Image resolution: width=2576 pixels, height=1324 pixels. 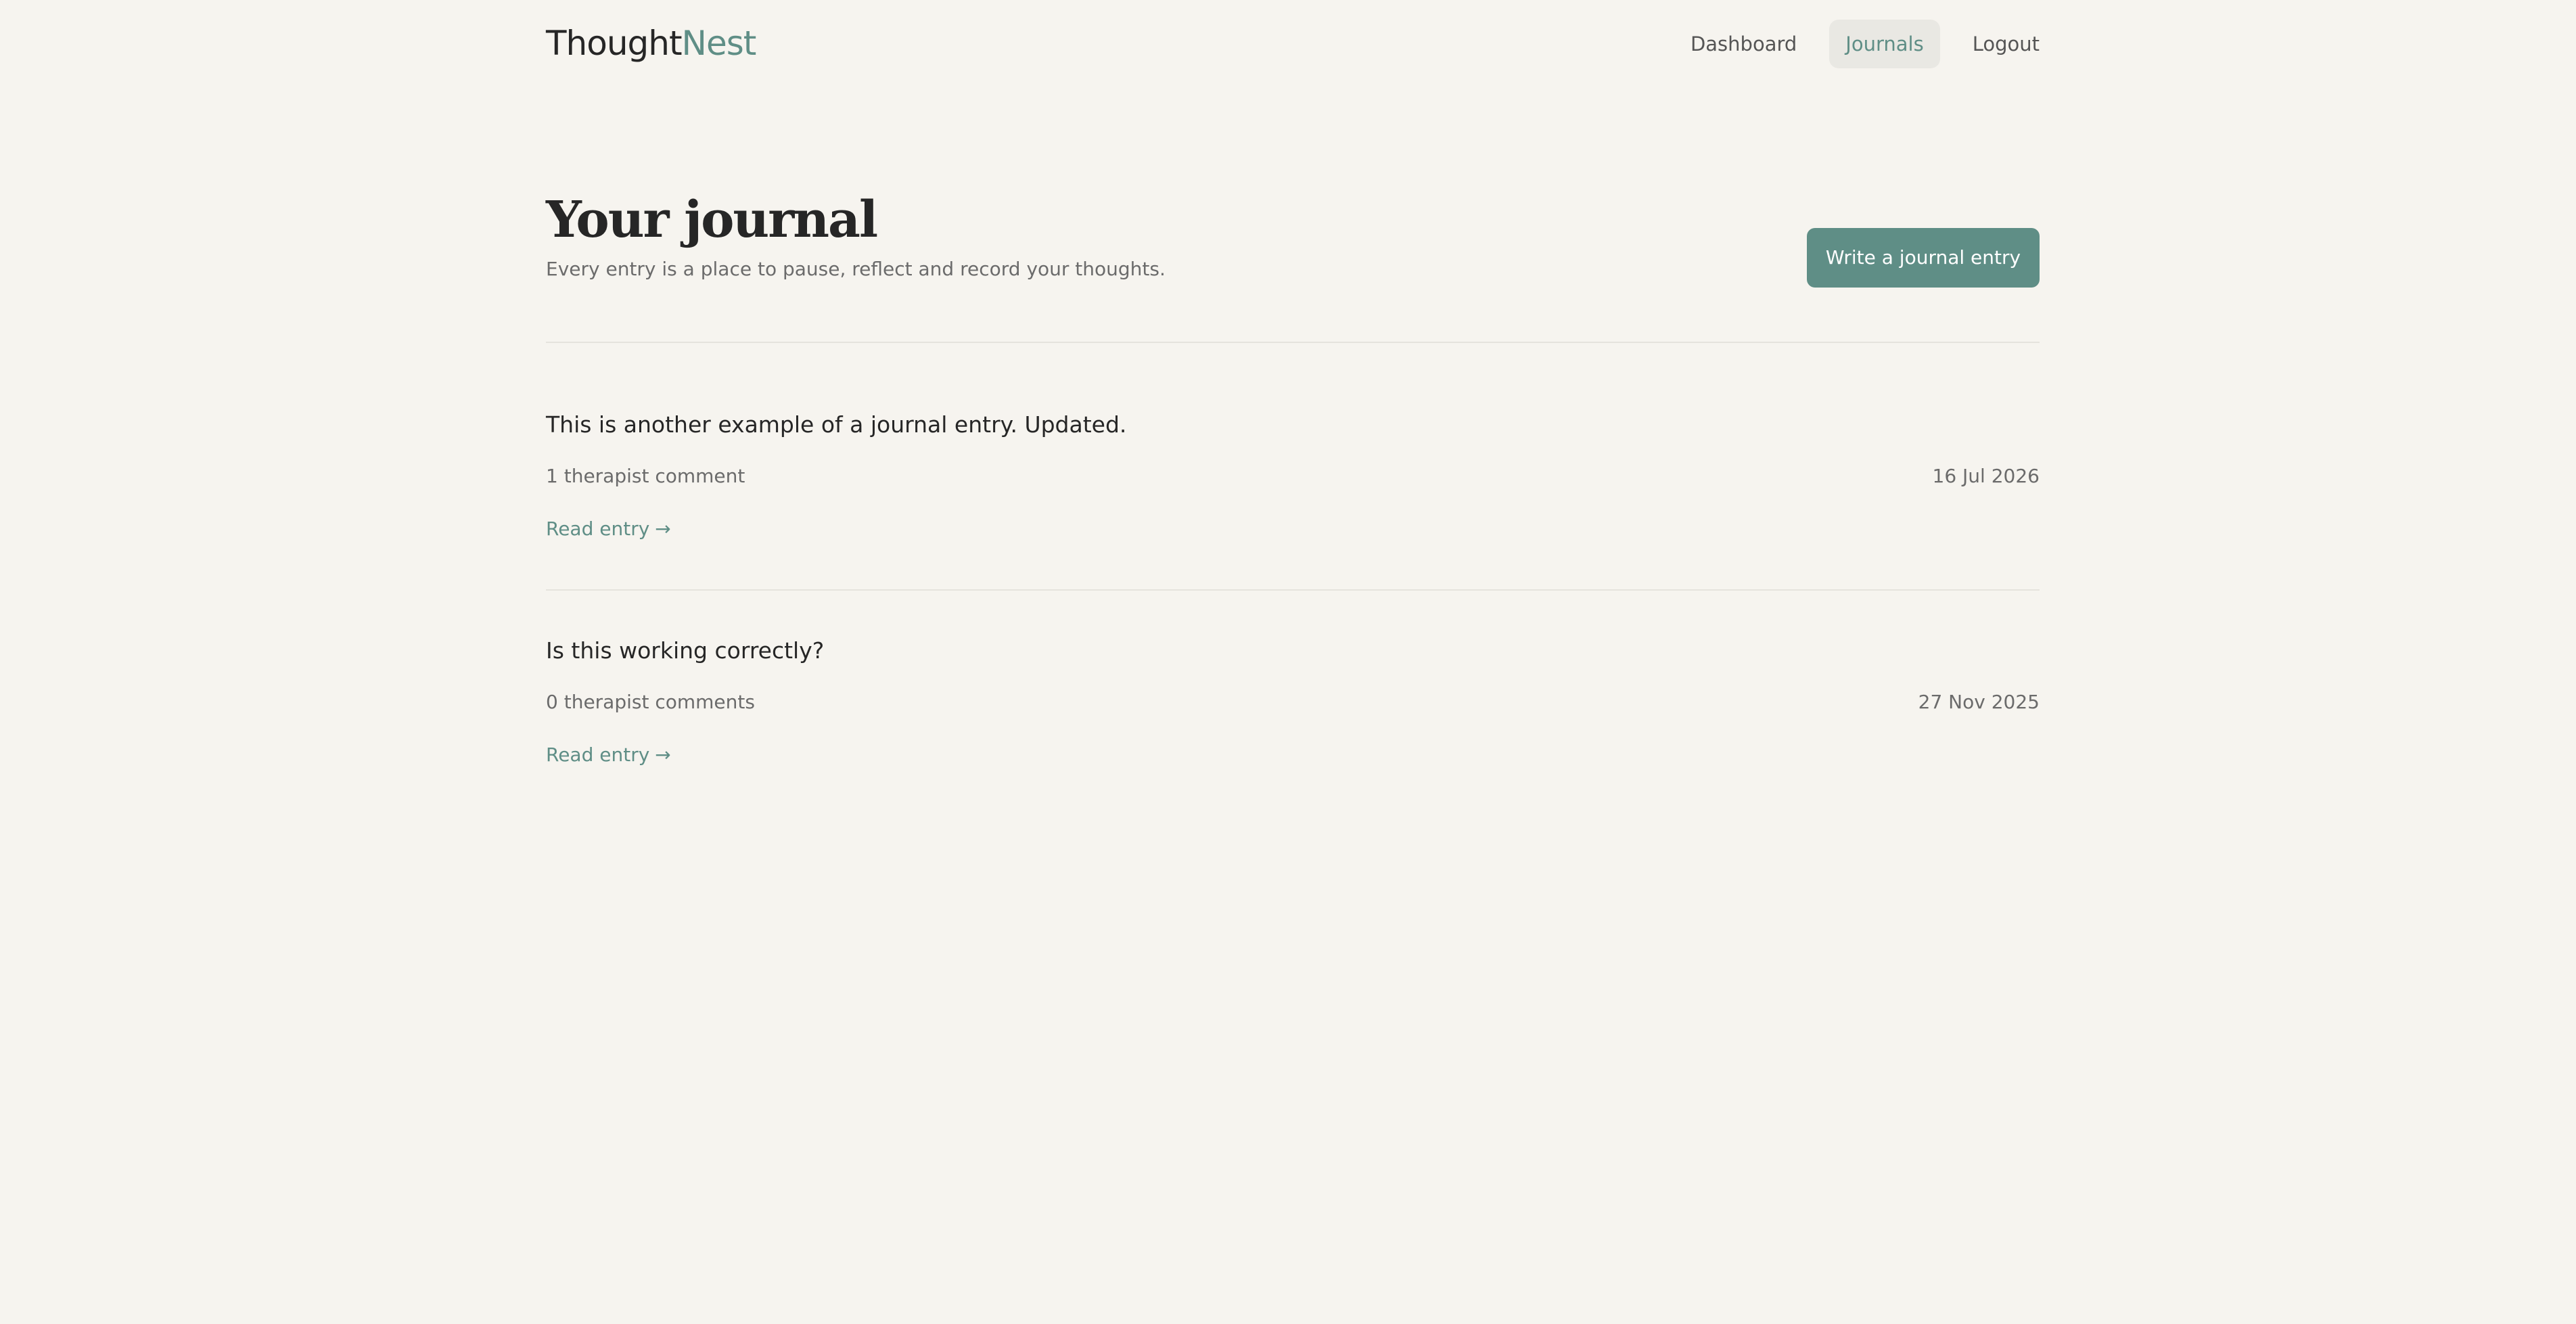 What do you see at coordinates (1743, 44) in the screenshot?
I see `nav-dashboard: Dashboard` at bounding box center [1743, 44].